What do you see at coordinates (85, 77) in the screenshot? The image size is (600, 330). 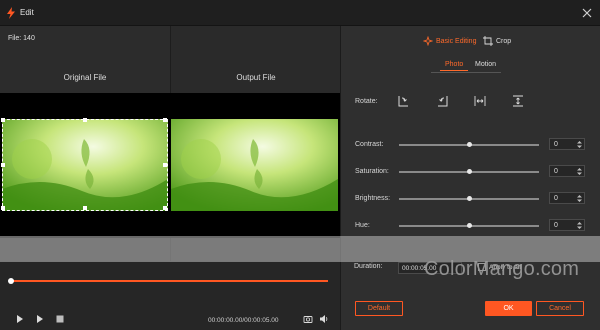 I see `original-file-label: Original File` at bounding box center [85, 77].